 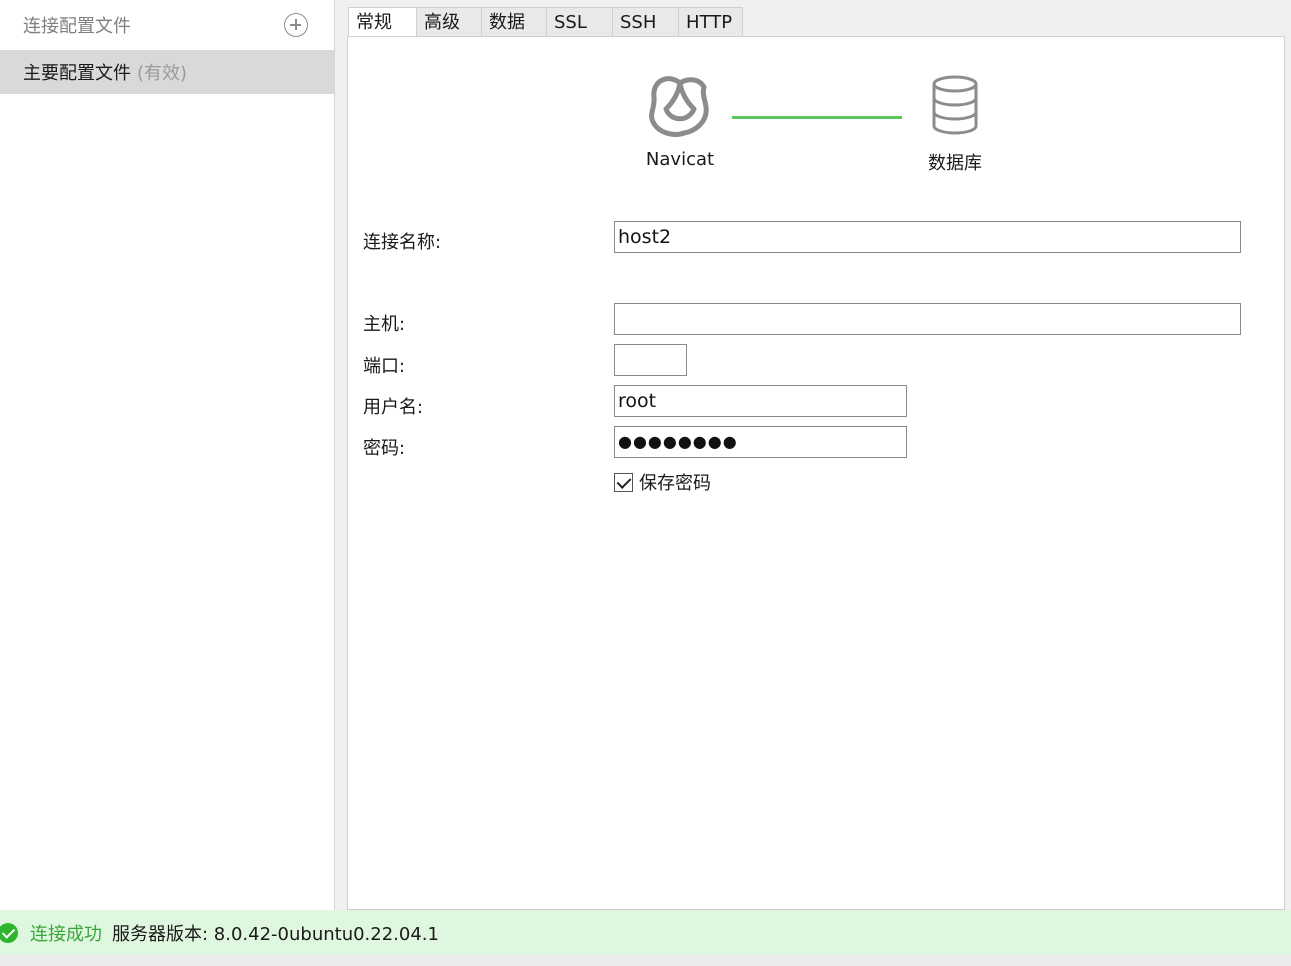 I want to click on host-field, so click(x=927, y=319).